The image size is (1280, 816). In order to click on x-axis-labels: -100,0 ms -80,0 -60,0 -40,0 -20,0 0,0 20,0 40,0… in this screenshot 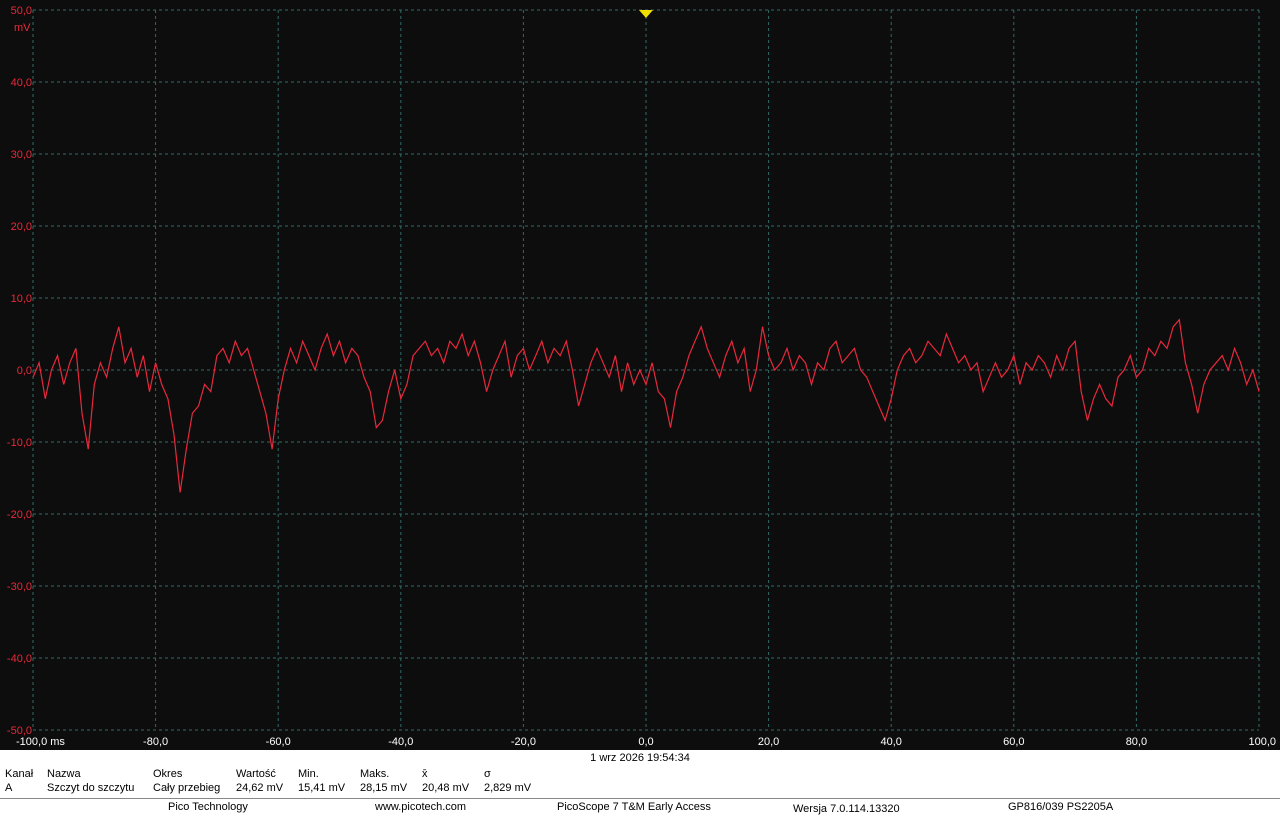, I will do `click(646, 742)`.